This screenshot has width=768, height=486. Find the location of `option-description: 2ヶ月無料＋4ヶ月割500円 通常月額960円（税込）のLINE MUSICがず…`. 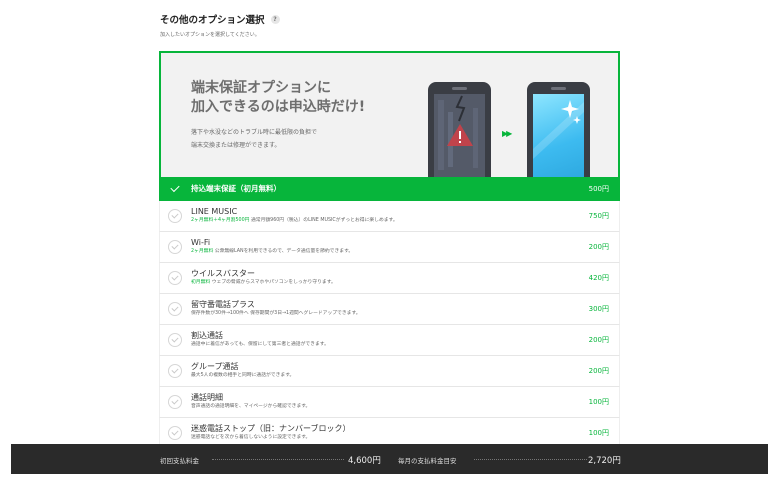

option-description: 2ヶ月無料＋4ヶ月割500円 通常月額960円（税込）のLINE MUSICがず… is located at coordinates (294, 221).